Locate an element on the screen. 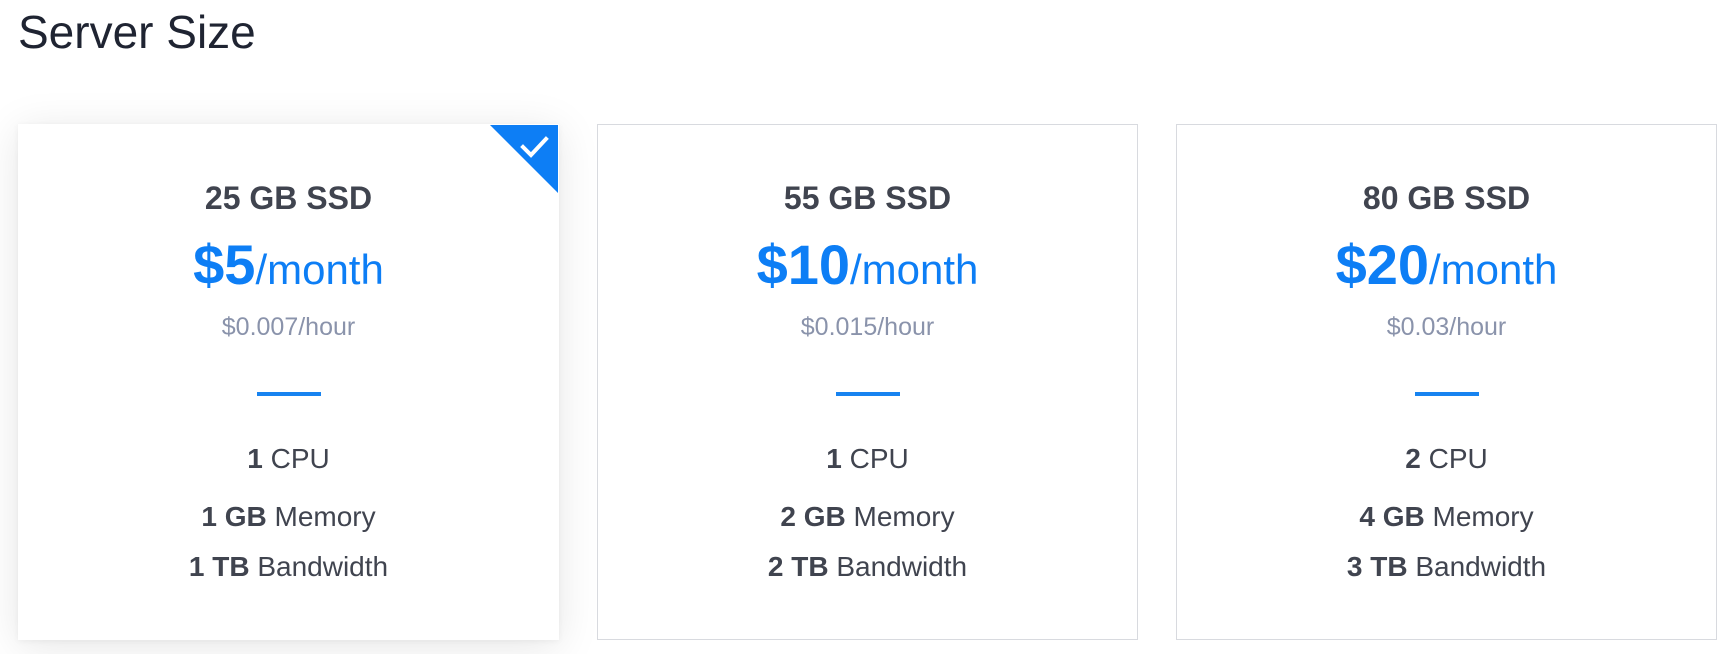 Image resolution: width=1732 pixels, height=654 pixels. plan-hourly-price: $0.03/hour is located at coordinates (1446, 327).